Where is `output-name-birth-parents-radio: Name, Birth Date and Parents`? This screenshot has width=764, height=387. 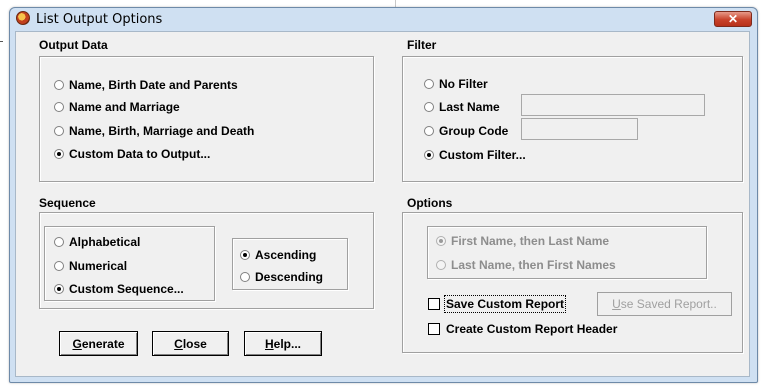 output-name-birth-parents-radio: Name, Birth Date and Parents is located at coordinates (146, 85).